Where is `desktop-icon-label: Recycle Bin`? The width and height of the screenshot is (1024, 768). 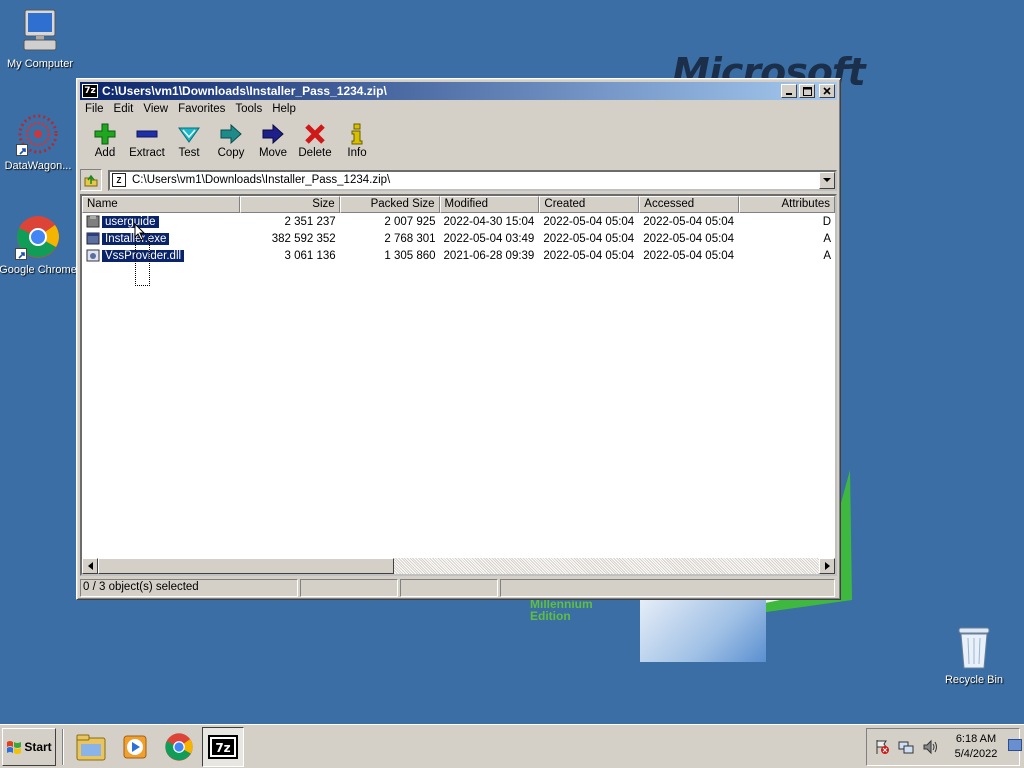
desktop-icon-label: Recycle Bin is located at coordinates (974, 680).